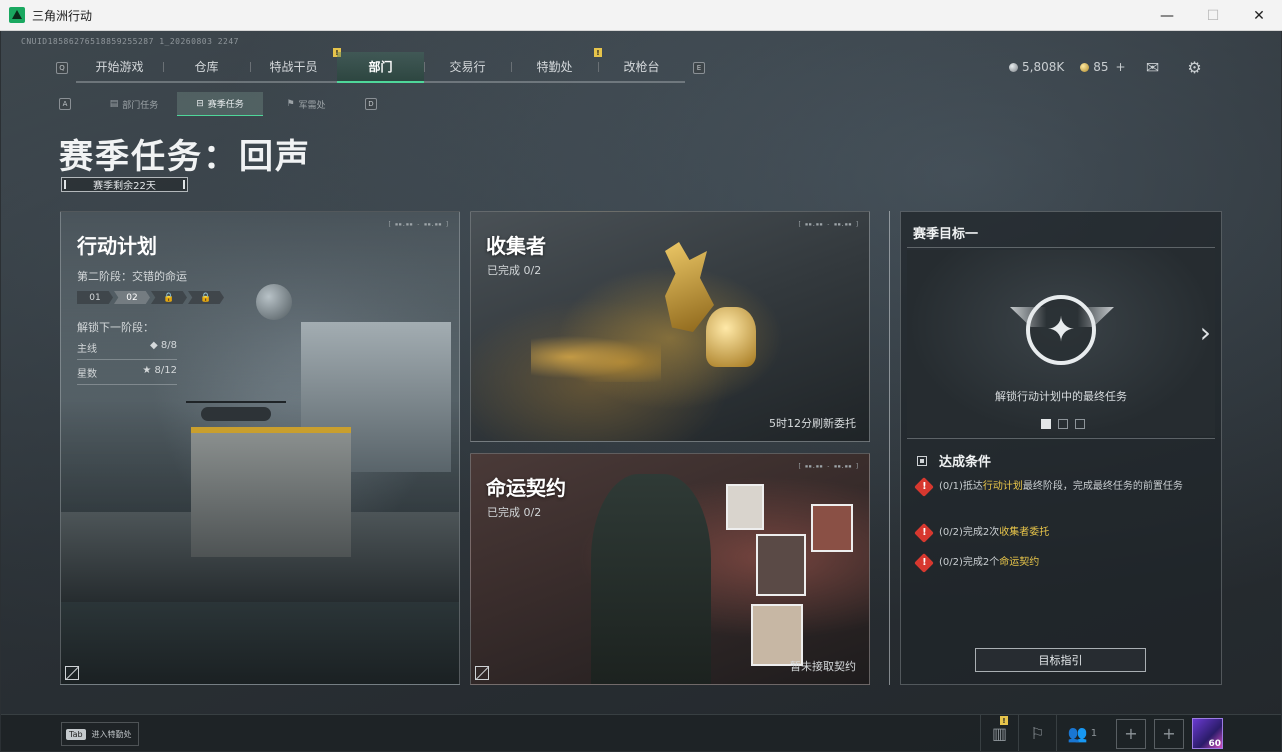 Image resolution: width=1282 pixels, height=752 pixels. I want to click on conditions-title: 达成条件, so click(965, 462).